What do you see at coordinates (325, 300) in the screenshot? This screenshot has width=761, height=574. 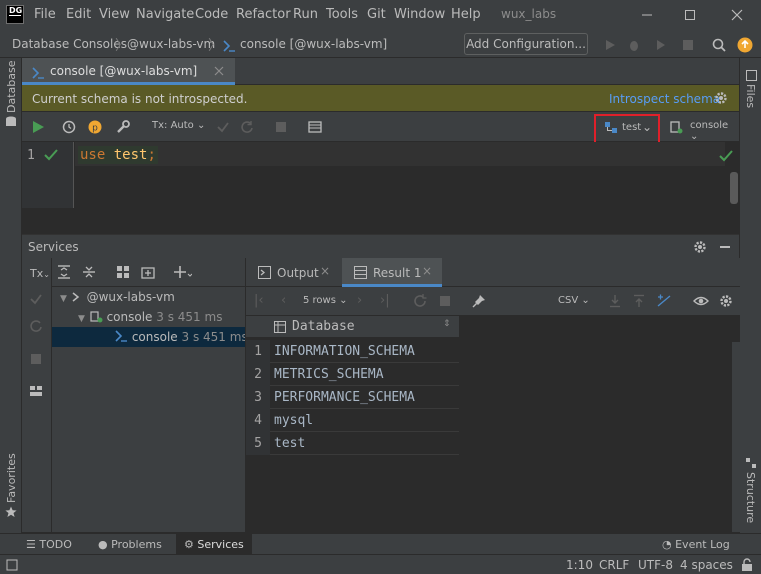 I see `rows-count-dropdown: 5 rows ⌄` at bounding box center [325, 300].